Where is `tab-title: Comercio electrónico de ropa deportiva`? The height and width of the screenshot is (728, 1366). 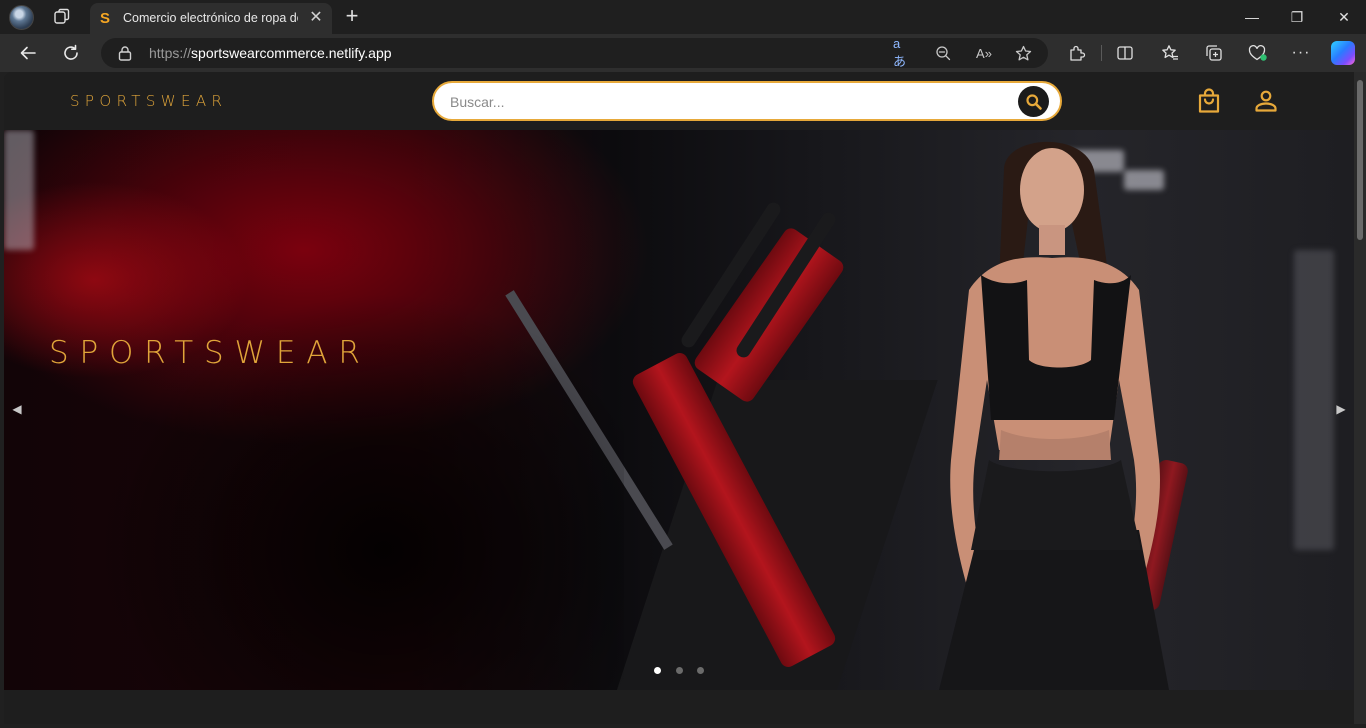 tab-title: Comercio electrónico de ropa deportiva is located at coordinates (210, 18).